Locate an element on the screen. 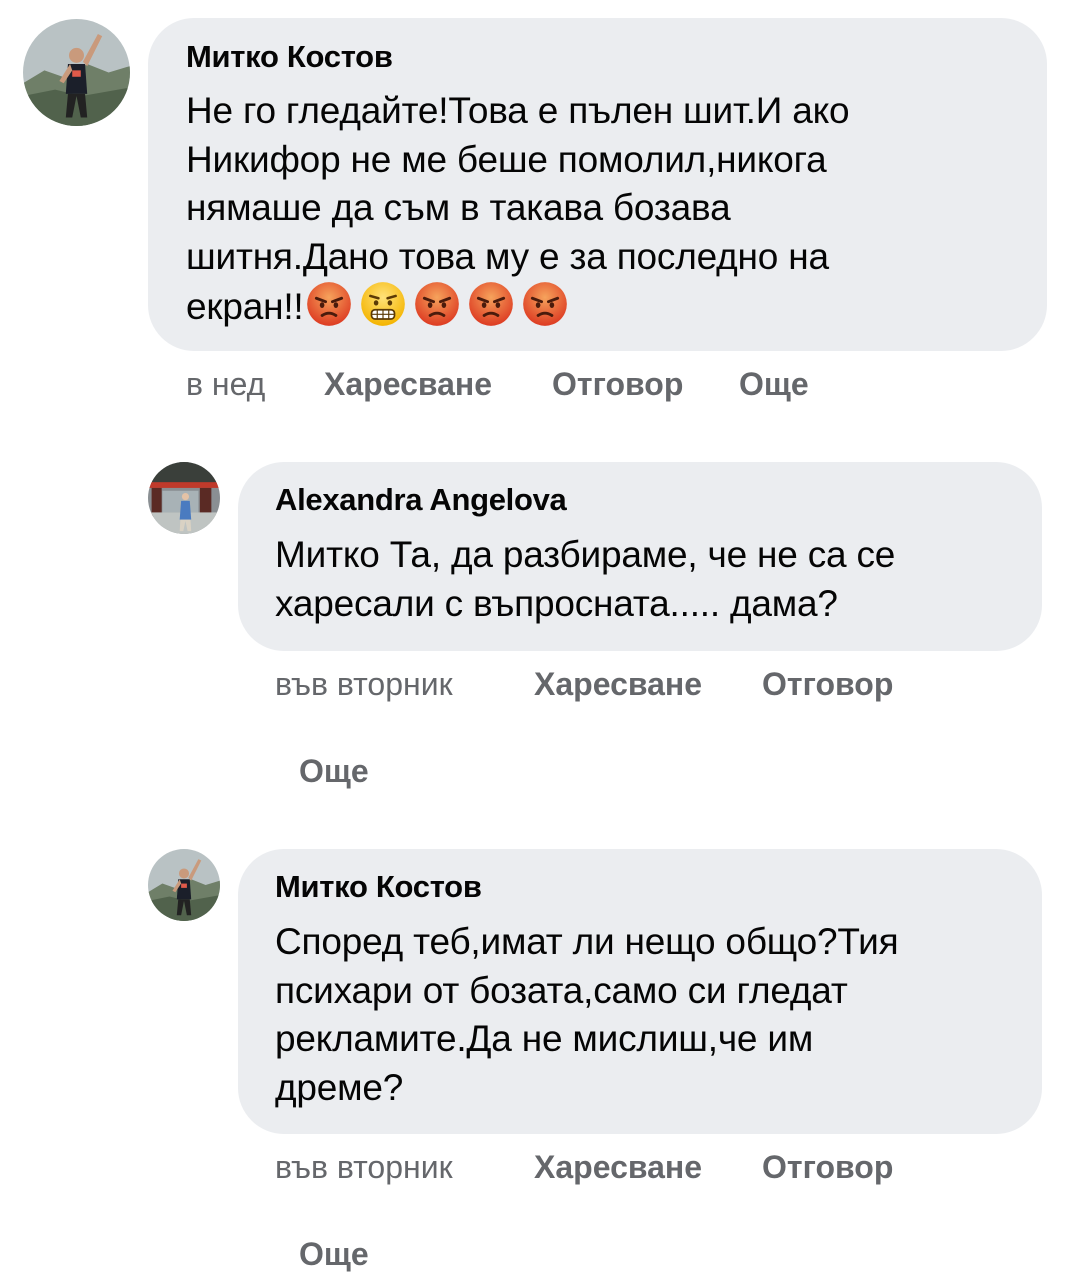 Image resolution: width=1078 pixels, height=1287 pixels. comment-timestamp: в нед is located at coordinates (225, 384).